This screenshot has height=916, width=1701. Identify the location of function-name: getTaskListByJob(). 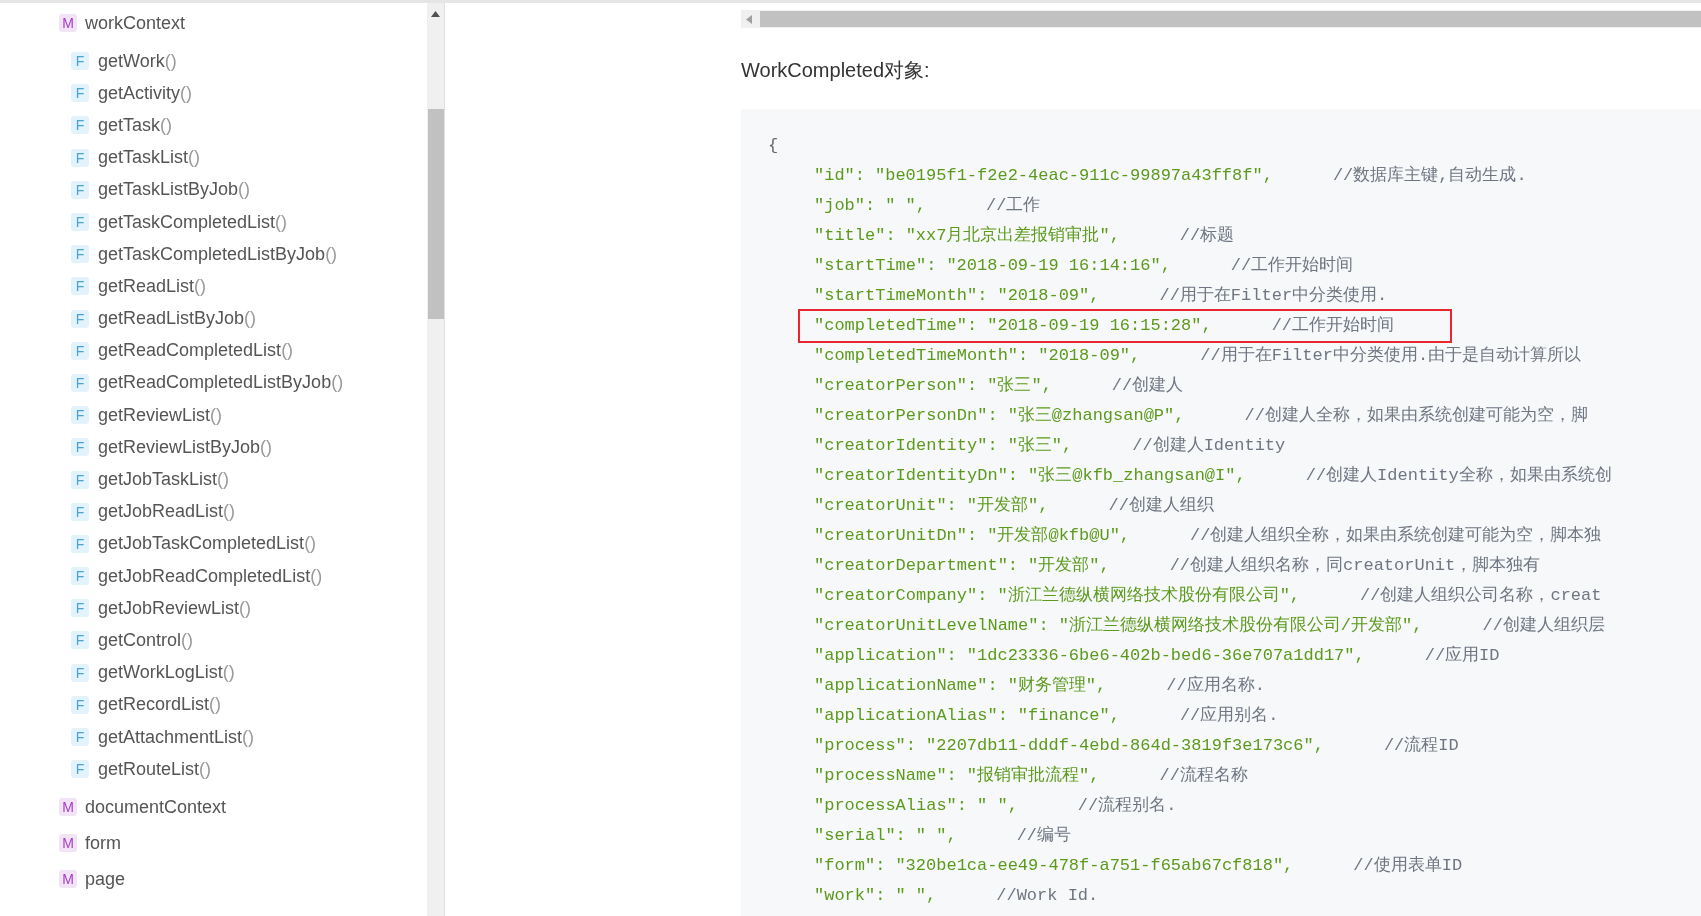
(174, 190).